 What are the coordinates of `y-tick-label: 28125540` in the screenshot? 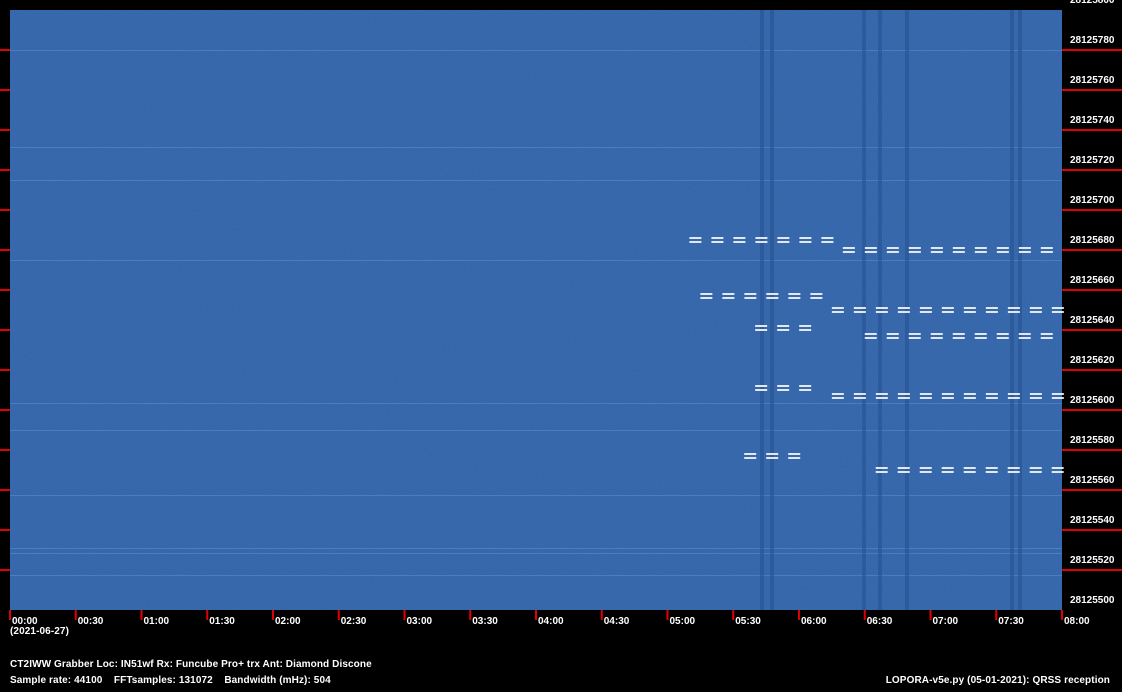 It's located at (1092, 520).